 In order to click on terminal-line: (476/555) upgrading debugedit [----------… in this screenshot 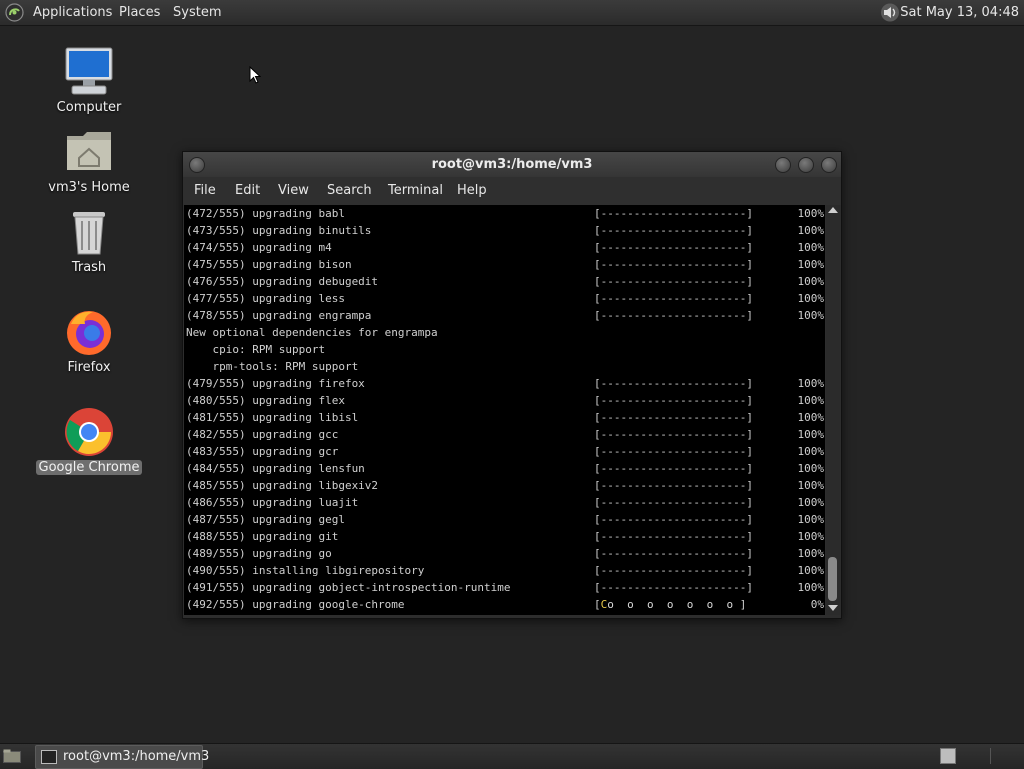, I will do `click(505, 281)`.